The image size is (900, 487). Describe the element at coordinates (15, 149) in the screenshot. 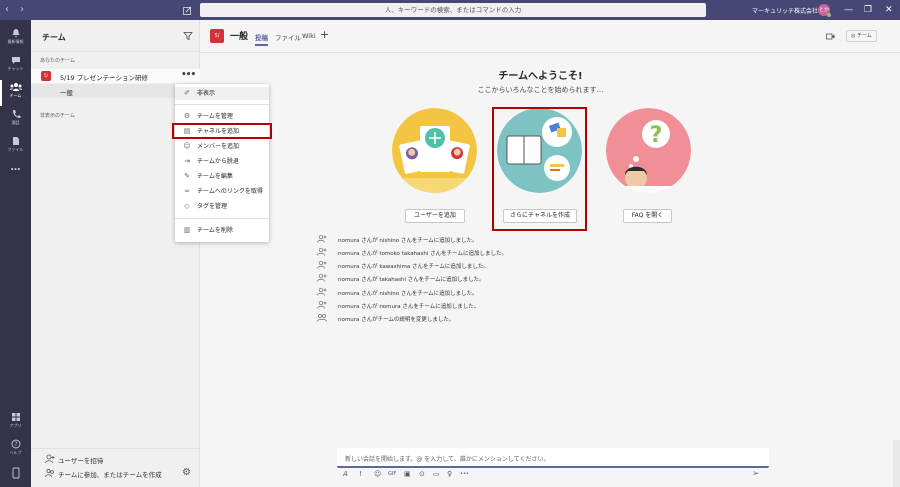

I see `rail-label: ファイル` at that location.